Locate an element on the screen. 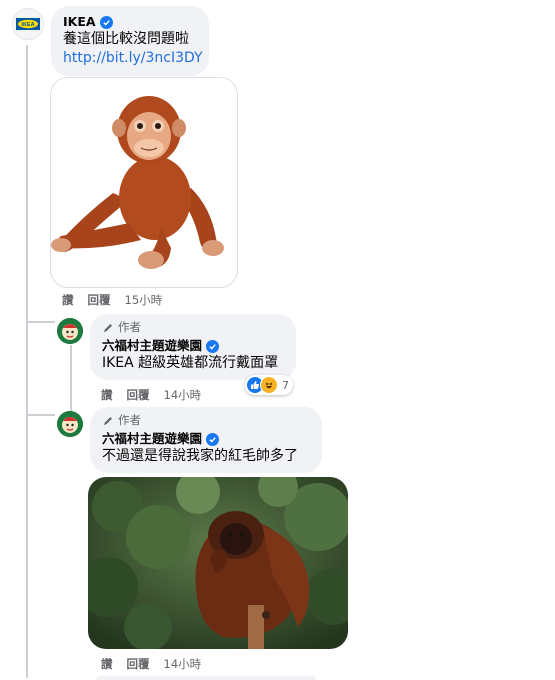 Image resolution: width=555 pixels, height=680 pixels. comment-image-plush is located at coordinates (144, 182).